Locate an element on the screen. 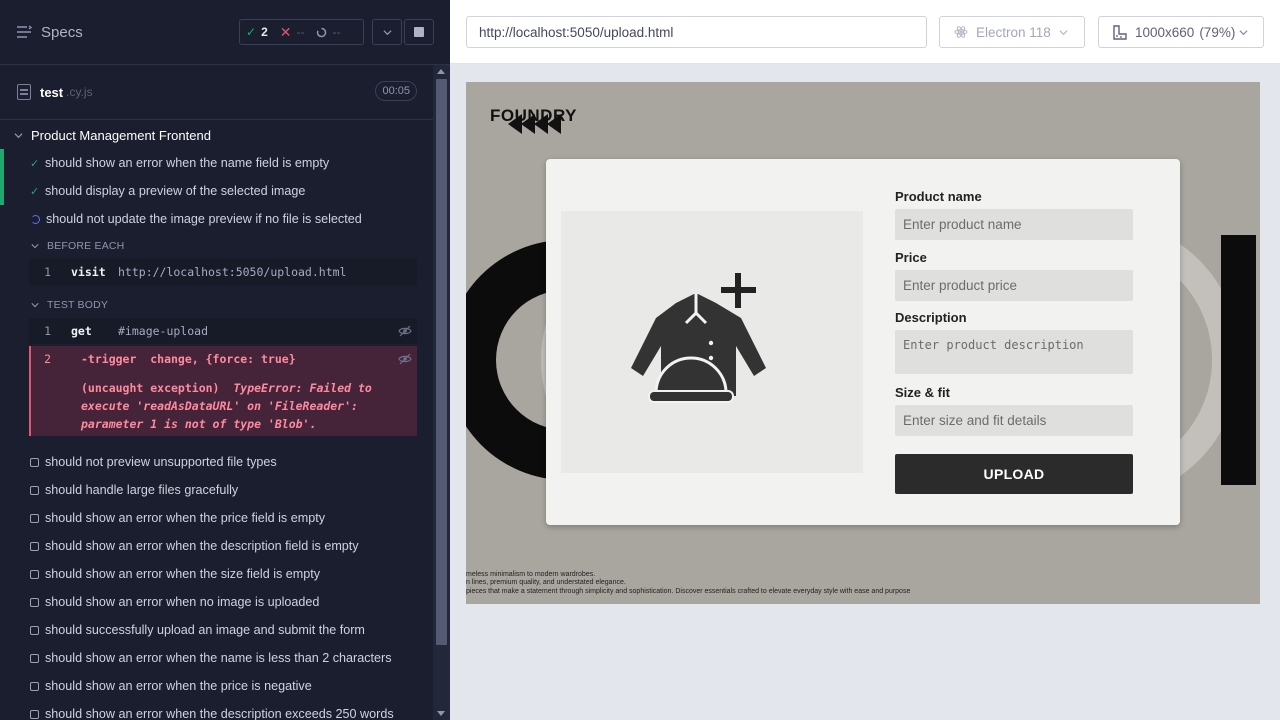 The image size is (1280, 720). scroll-thumb is located at coordinates (441, 362).